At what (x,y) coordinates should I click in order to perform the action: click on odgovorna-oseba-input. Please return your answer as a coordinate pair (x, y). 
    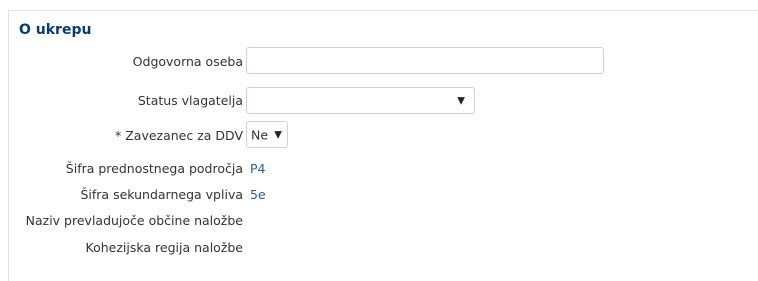
    Looking at the image, I should click on (425, 60).